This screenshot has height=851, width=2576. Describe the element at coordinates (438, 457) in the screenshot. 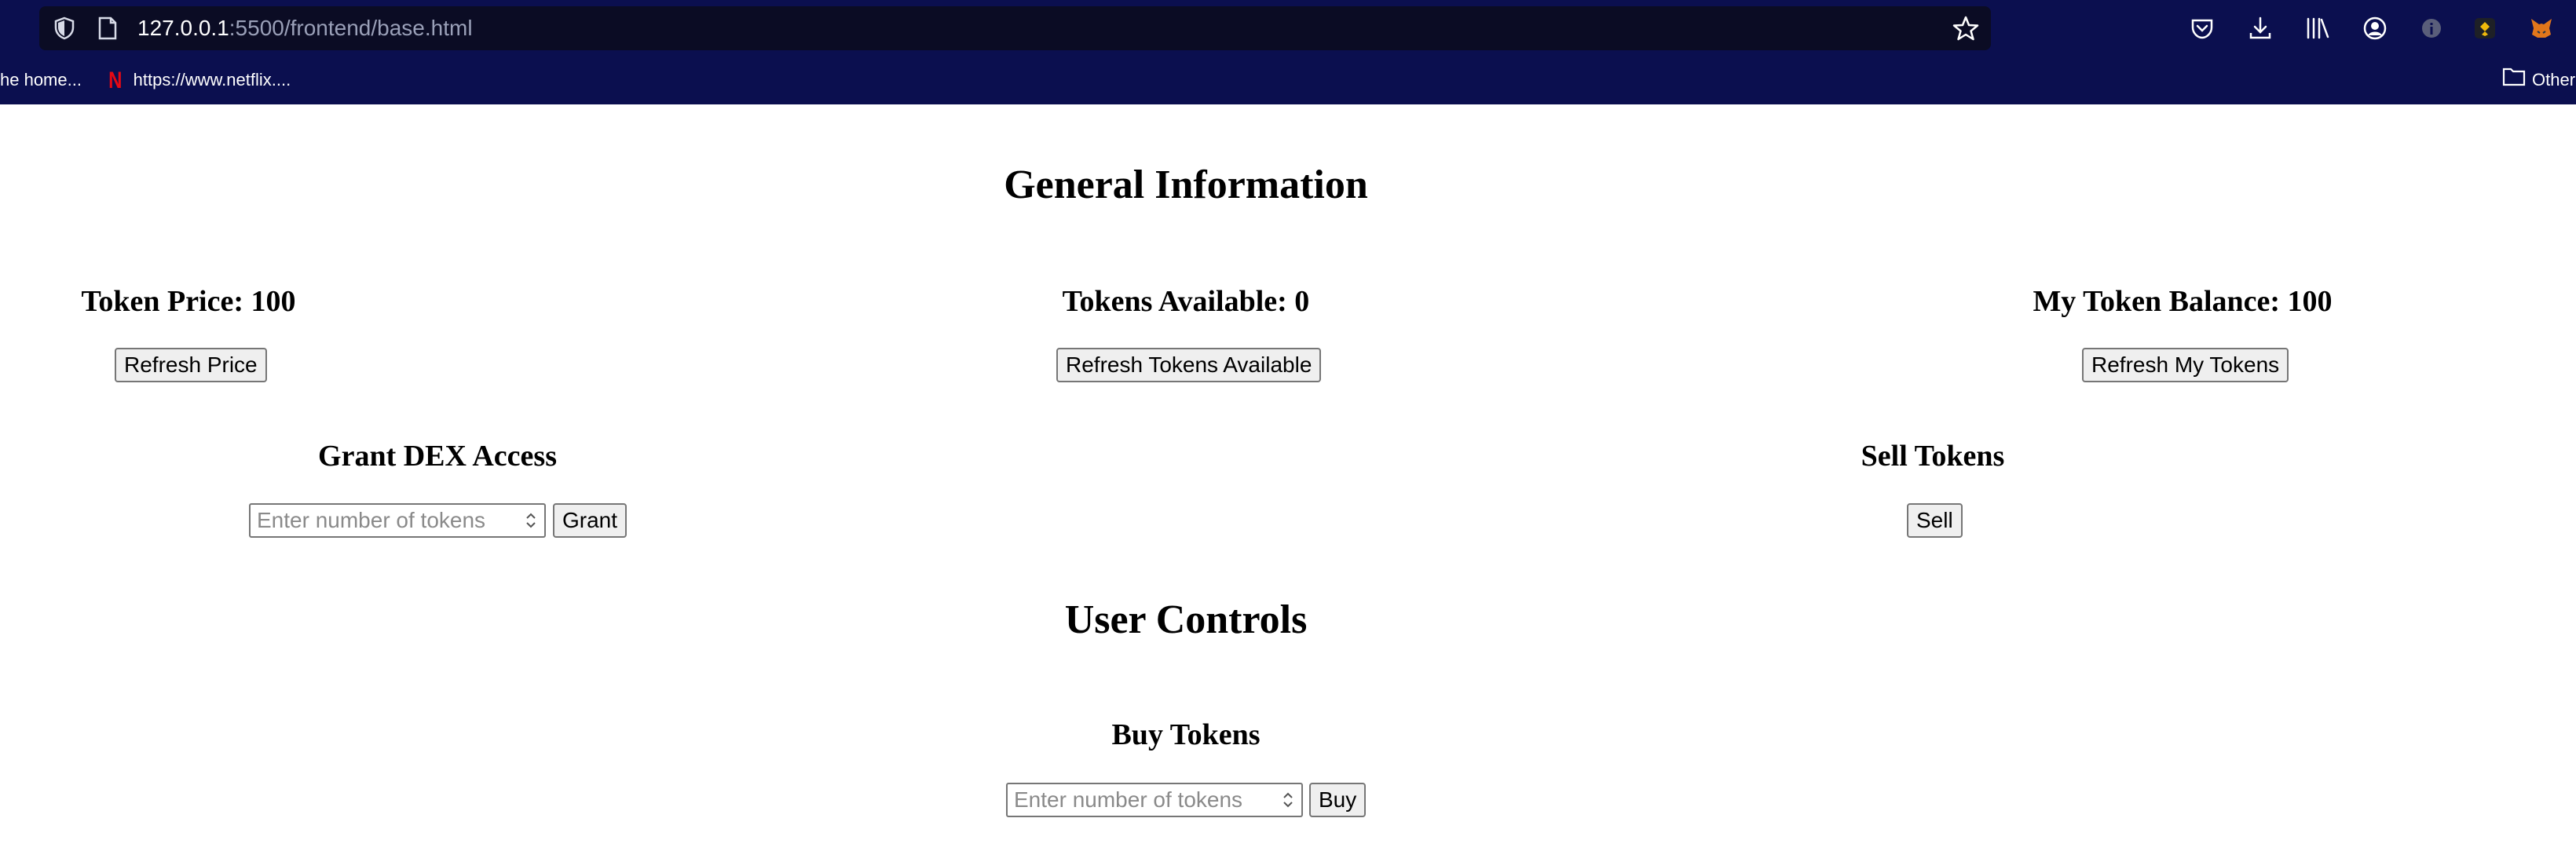

I see `grant-dex-access-heading: Grant DEX Access` at that location.